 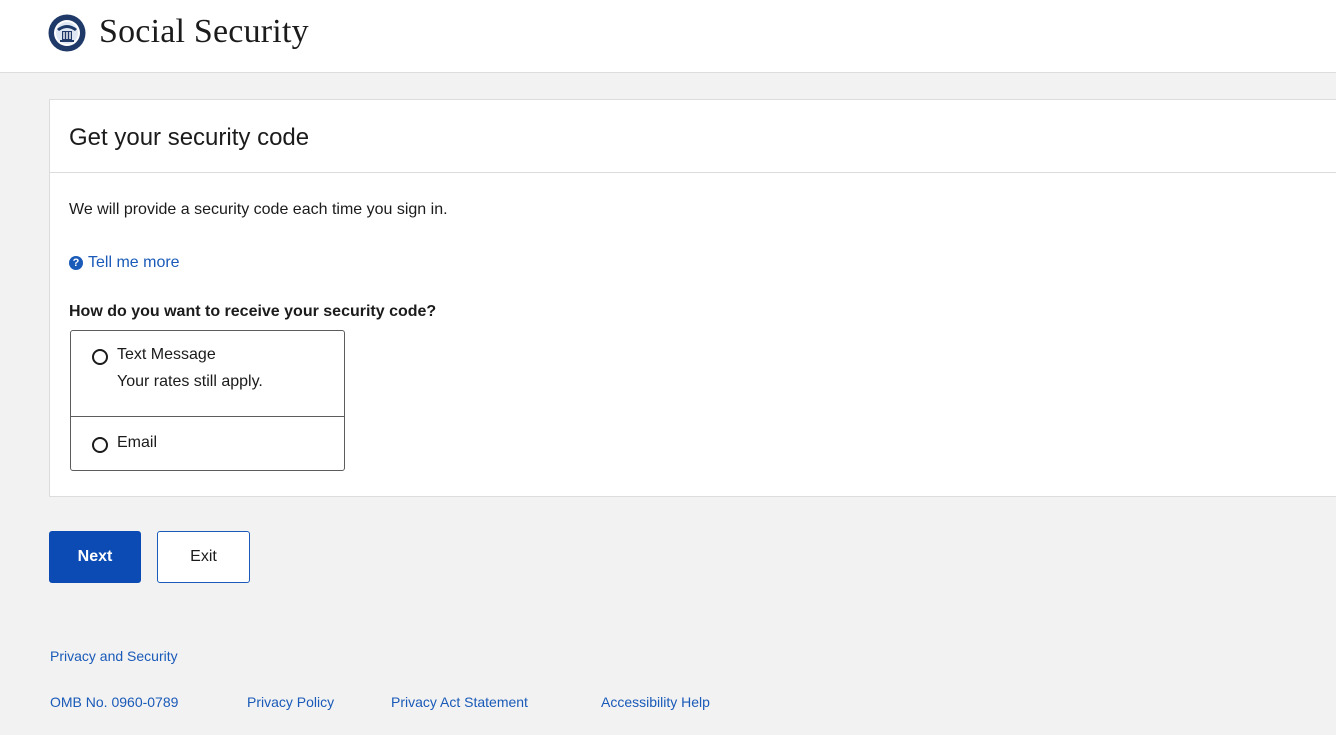 What do you see at coordinates (655, 702) in the screenshot?
I see `accessibility-help-link: Accessibility Help` at bounding box center [655, 702].